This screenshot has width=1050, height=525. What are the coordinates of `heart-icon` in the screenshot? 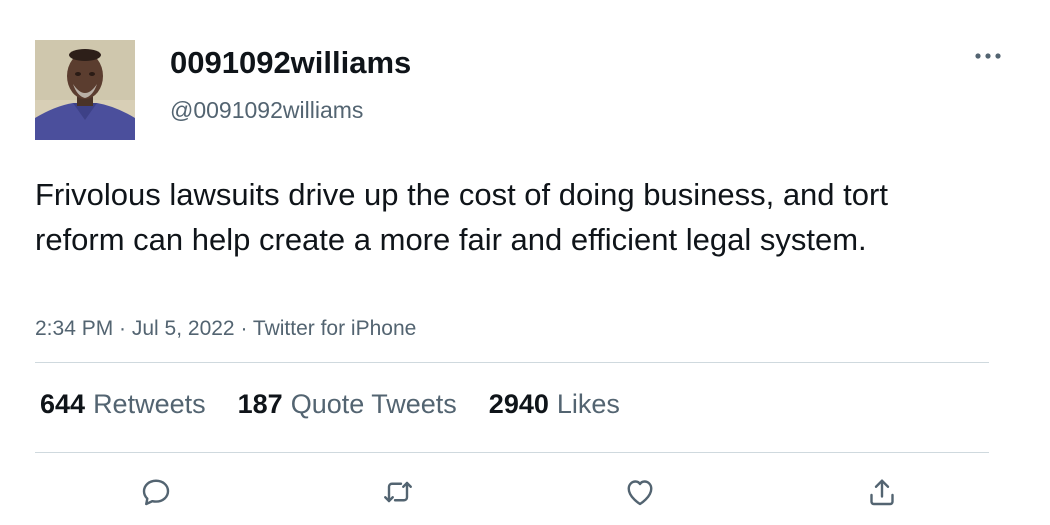 It's located at (640, 493).